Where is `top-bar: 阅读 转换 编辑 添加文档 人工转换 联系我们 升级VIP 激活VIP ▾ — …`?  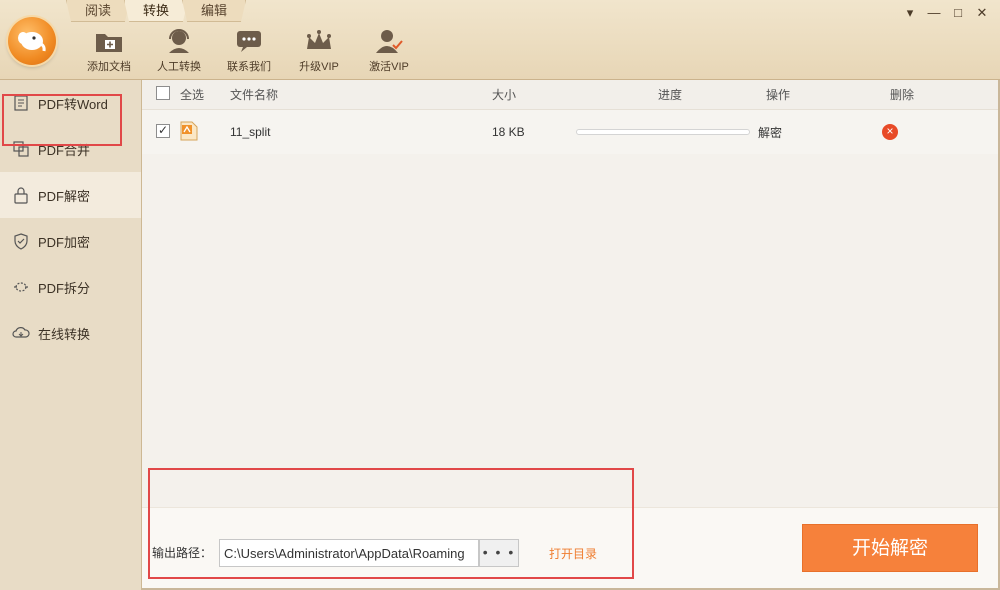
top-bar: 阅读 转换 编辑 添加文档 人工转换 联系我们 升级VIP 激活VIP ▾ — … is located at coordinates (500, 40).